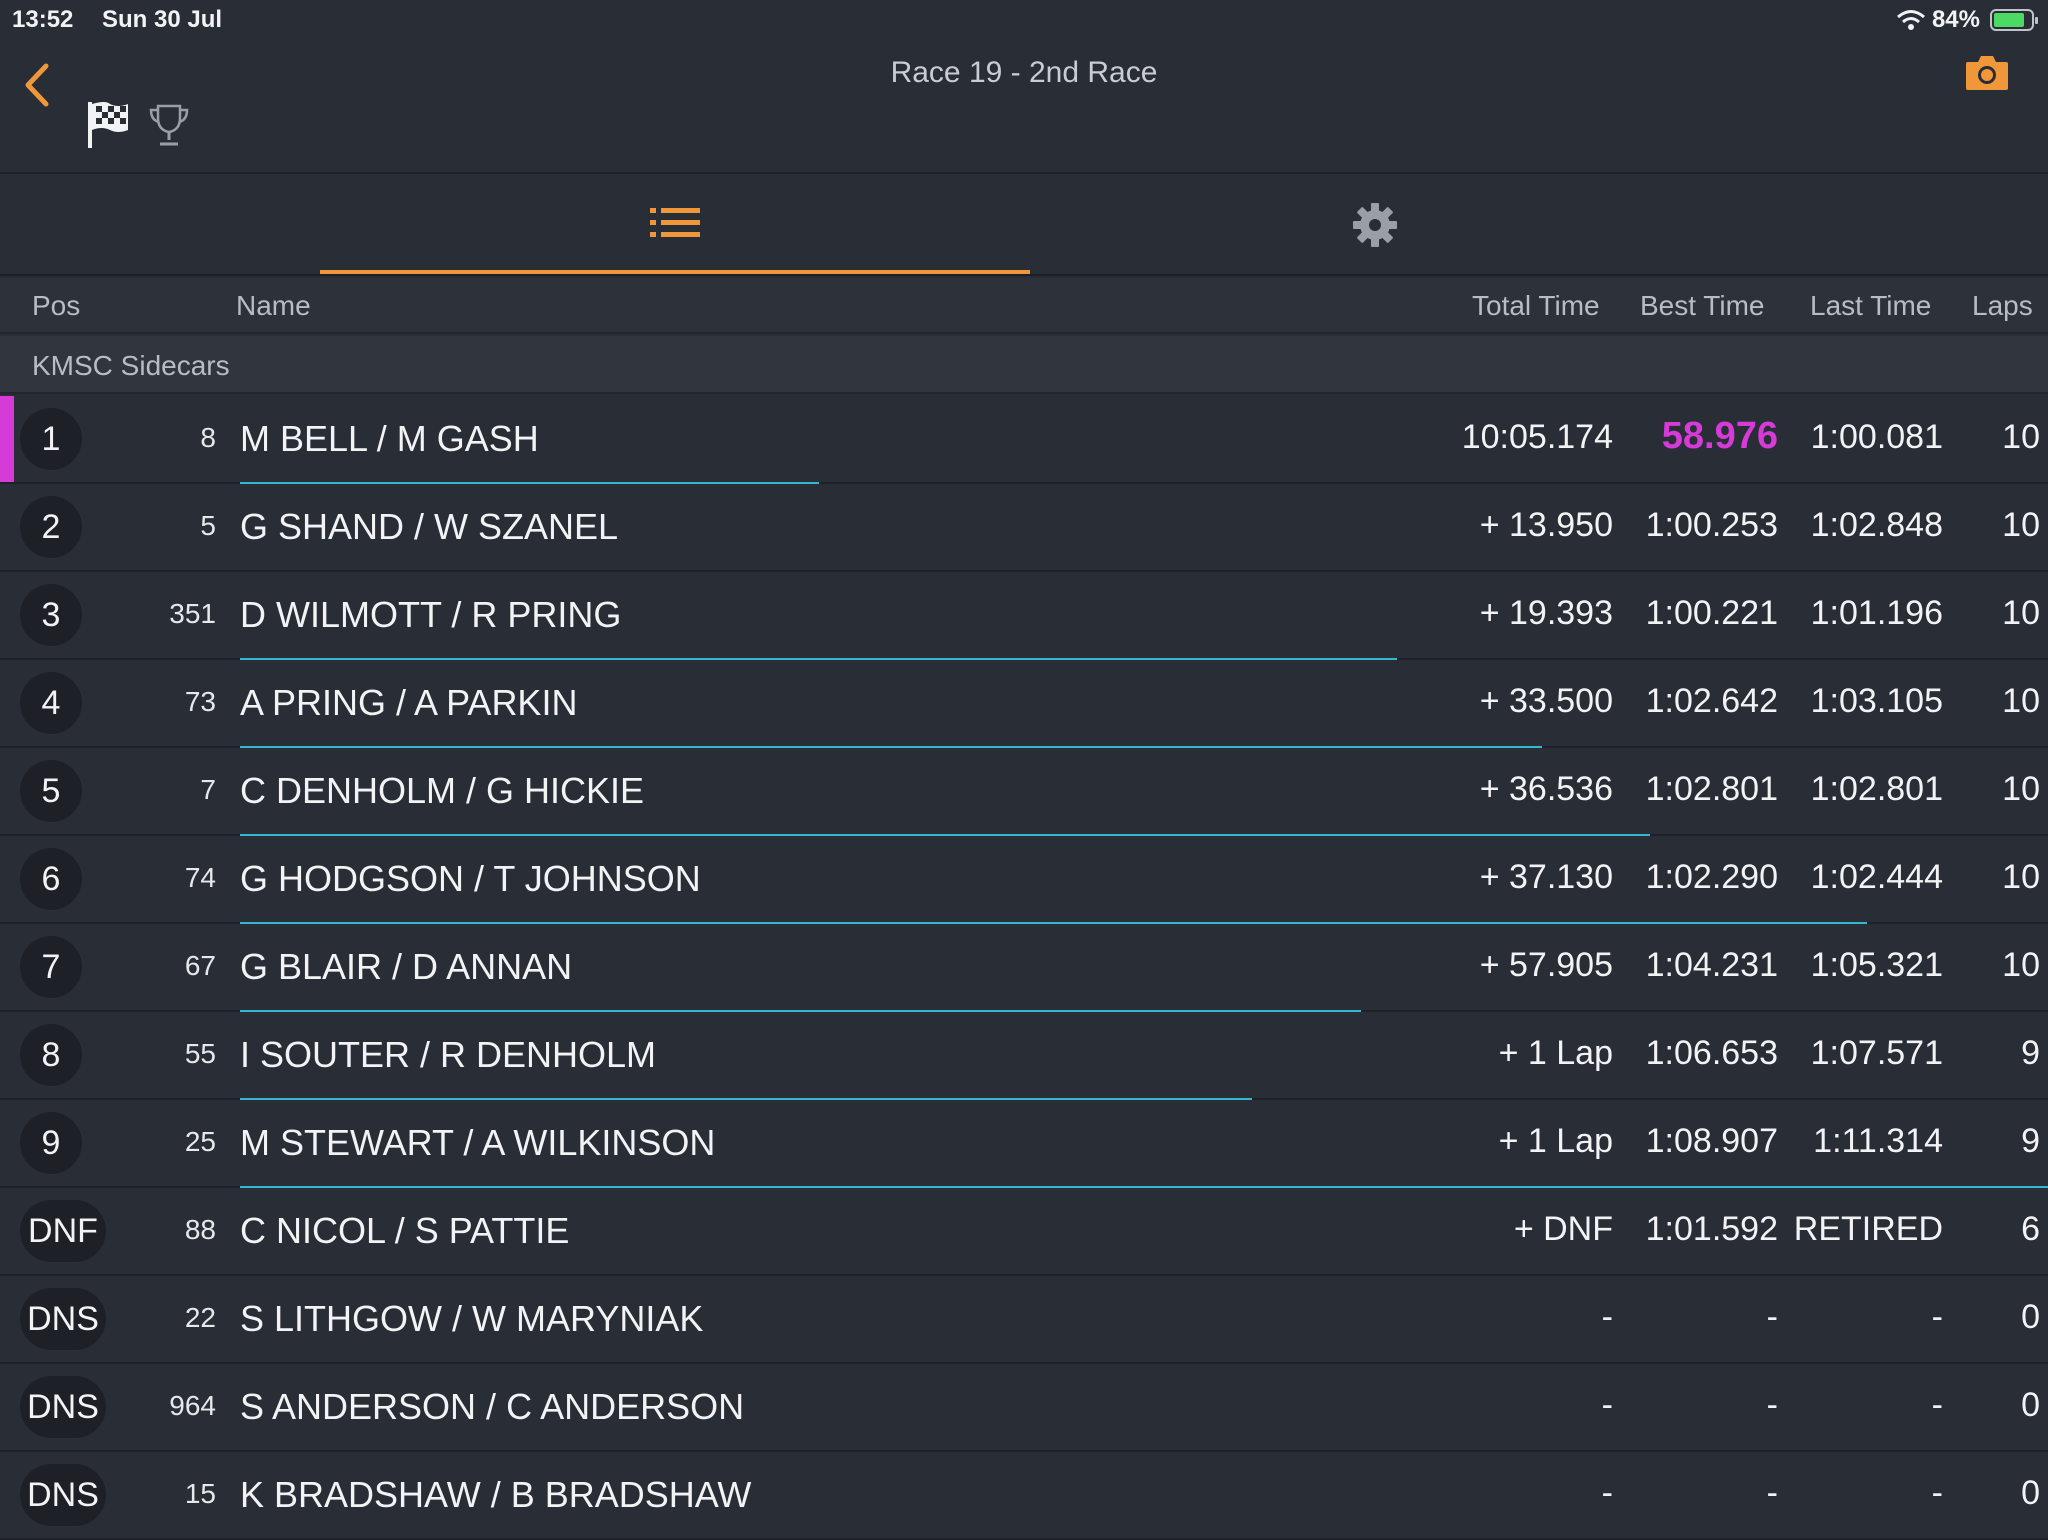 Image resolution: width=2048 pixels, height=1540 pixels. I want to click on race-number: 67, so click(200, 965).